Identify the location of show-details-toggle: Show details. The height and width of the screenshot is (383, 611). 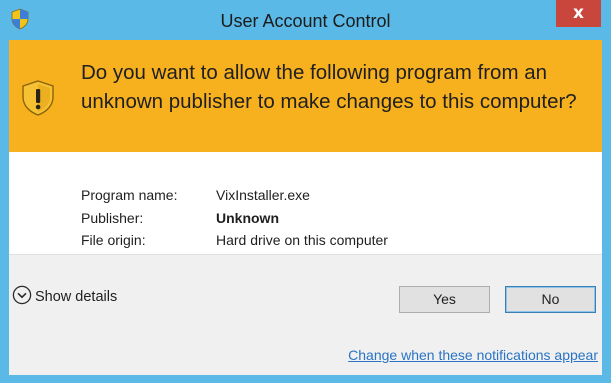
(64, 297).